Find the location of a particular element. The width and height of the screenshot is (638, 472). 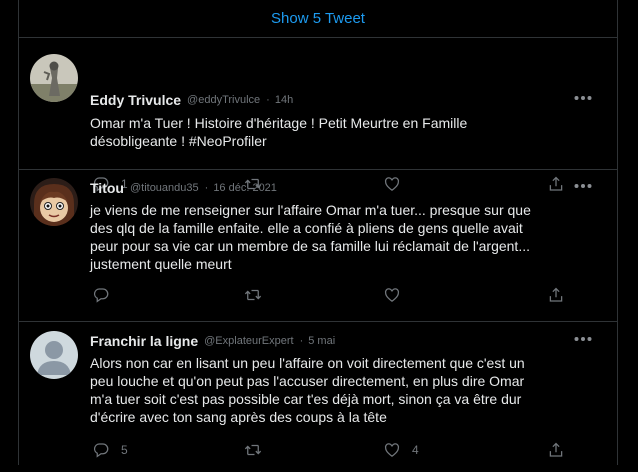

tweet-header: Titou @titouandu35 · 16 déc. 2021 is located at coordinates (333, 188).